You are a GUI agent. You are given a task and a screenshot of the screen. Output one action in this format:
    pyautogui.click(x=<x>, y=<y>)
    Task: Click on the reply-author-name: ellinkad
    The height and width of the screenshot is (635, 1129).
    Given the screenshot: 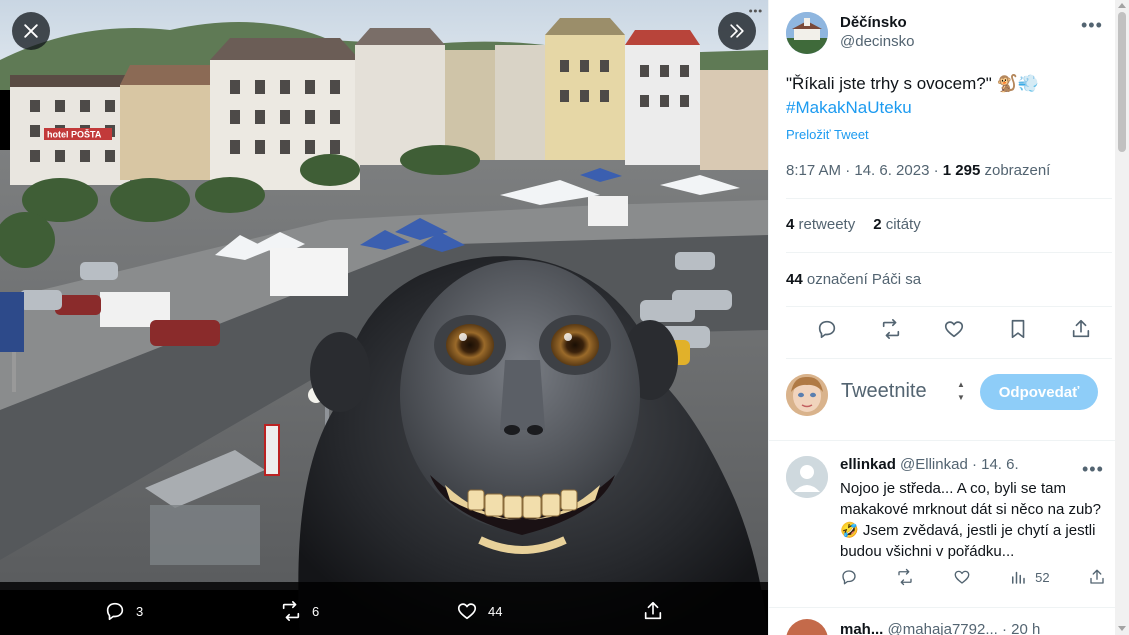 What is the action you would take?
    pyautogui.click(x=868, y=464)
    